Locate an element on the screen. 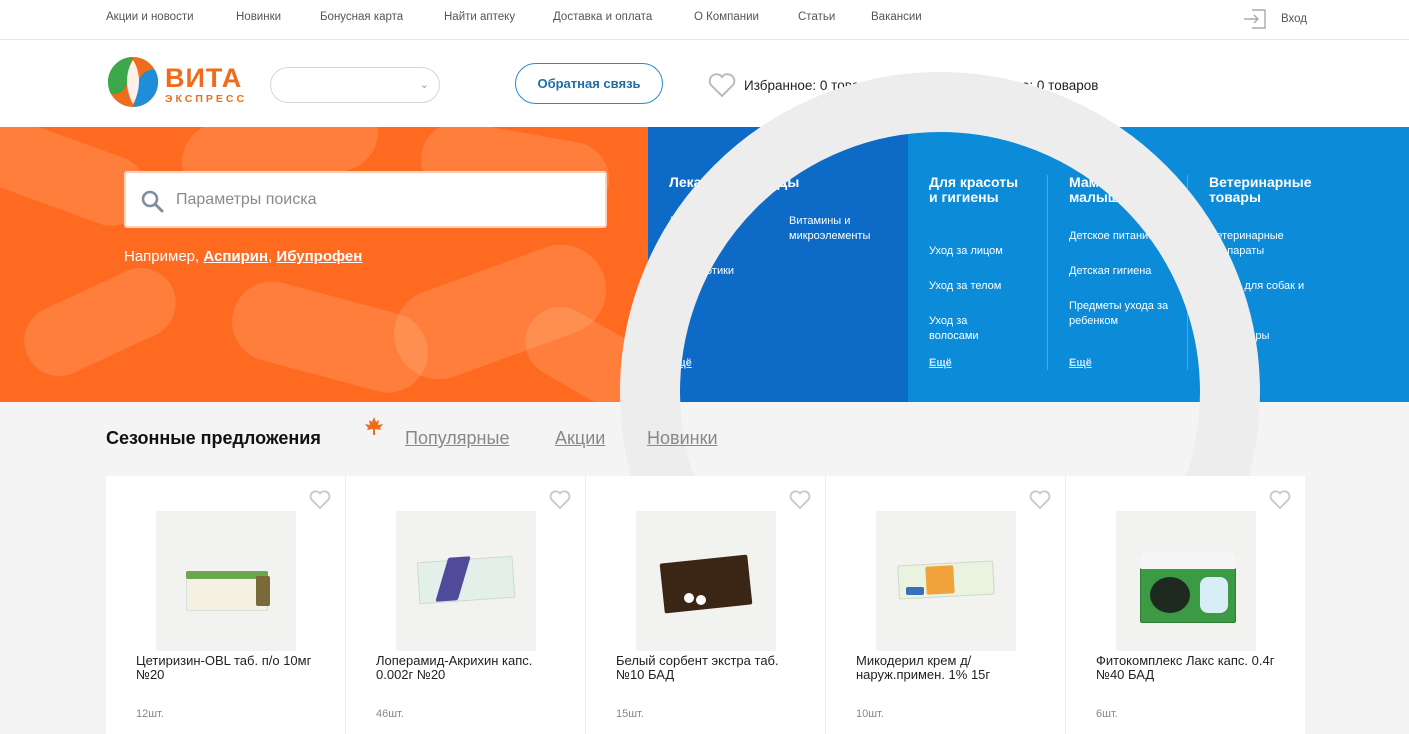  product-name: Белый сорбент экстра таб. №10 БАД is located at coordinates (708, 668).